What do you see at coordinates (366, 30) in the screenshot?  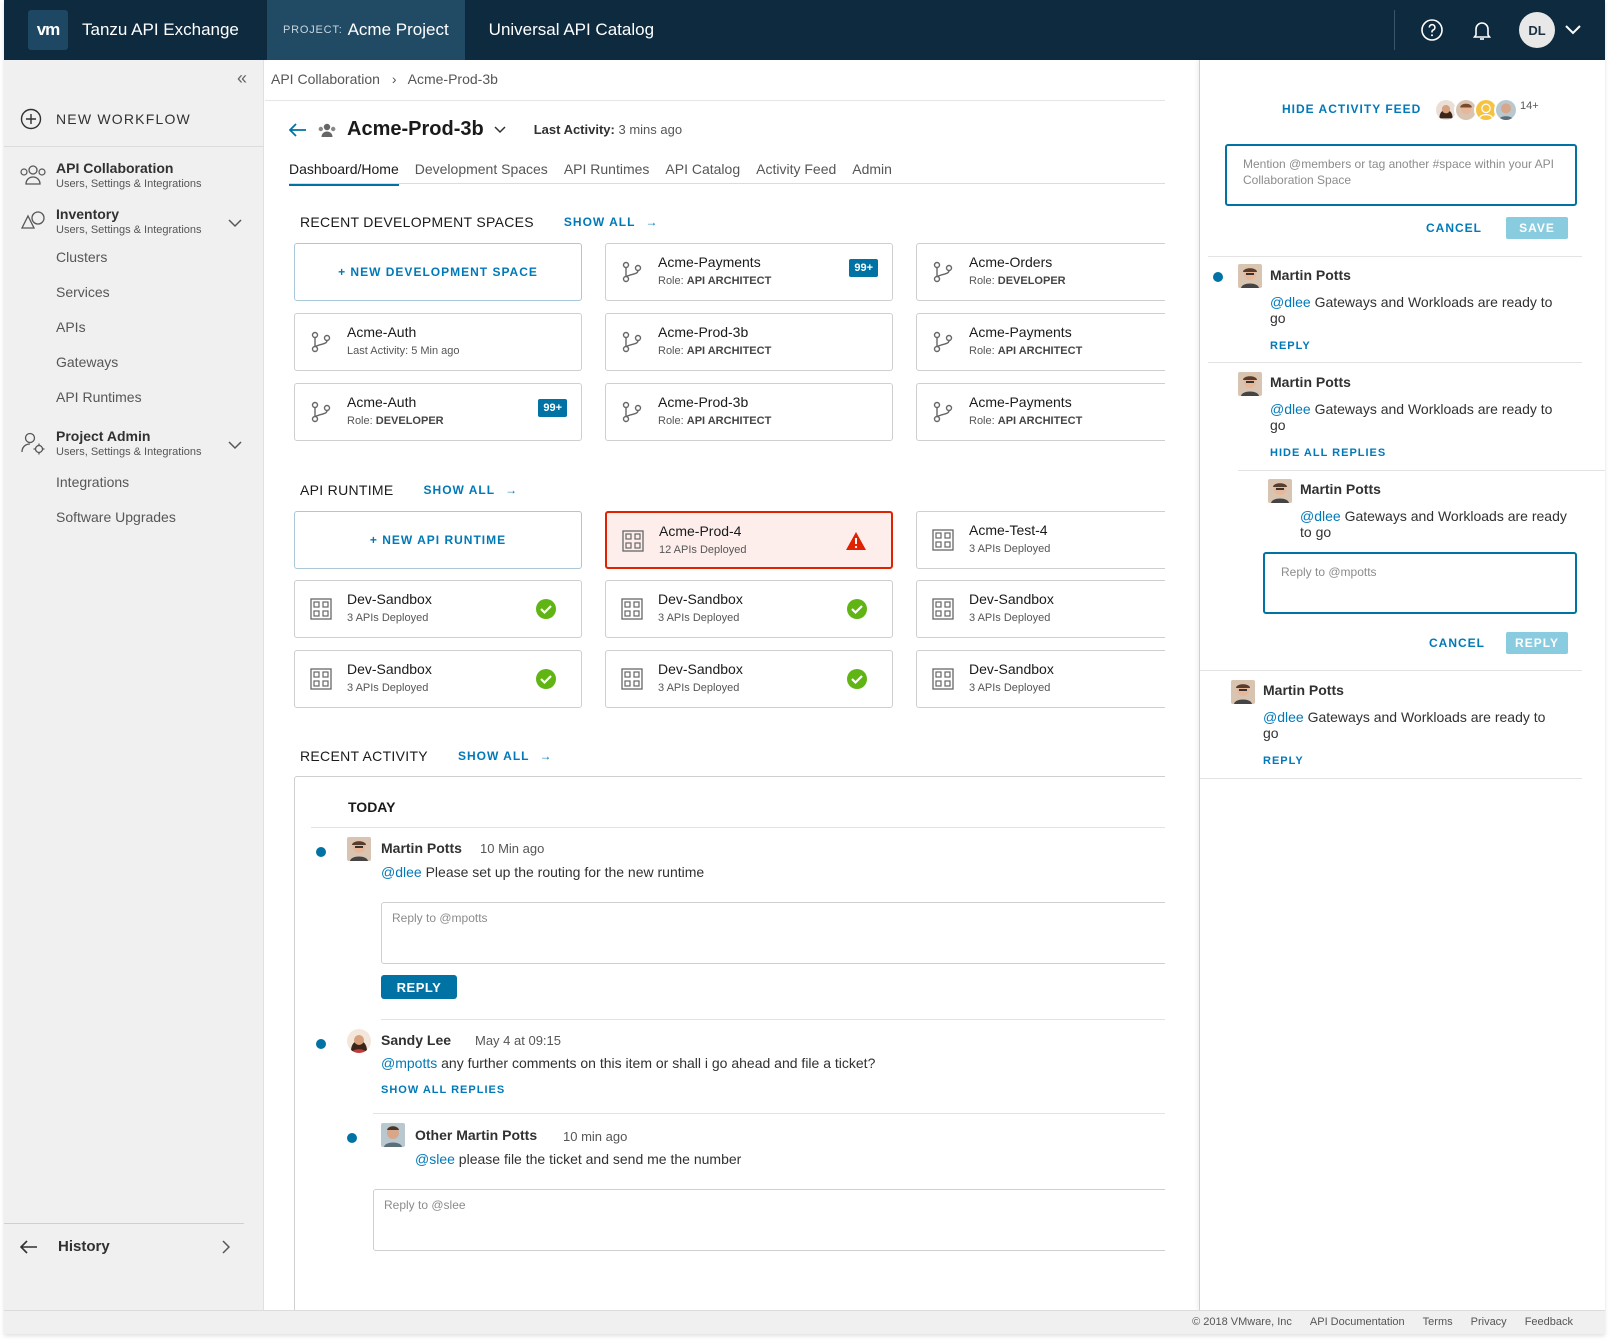 I see `project-switcher: PROJECT: Acme Project` at bounding box center [366, 30].